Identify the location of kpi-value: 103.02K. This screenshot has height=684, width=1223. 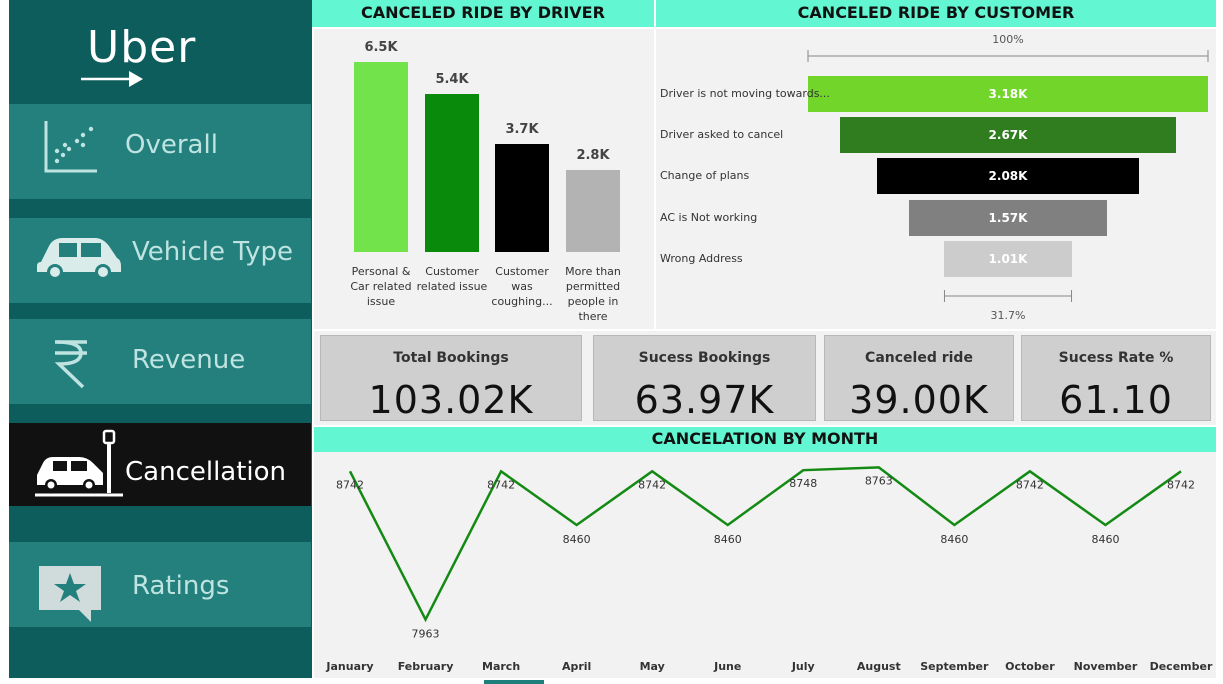
(451, 400).